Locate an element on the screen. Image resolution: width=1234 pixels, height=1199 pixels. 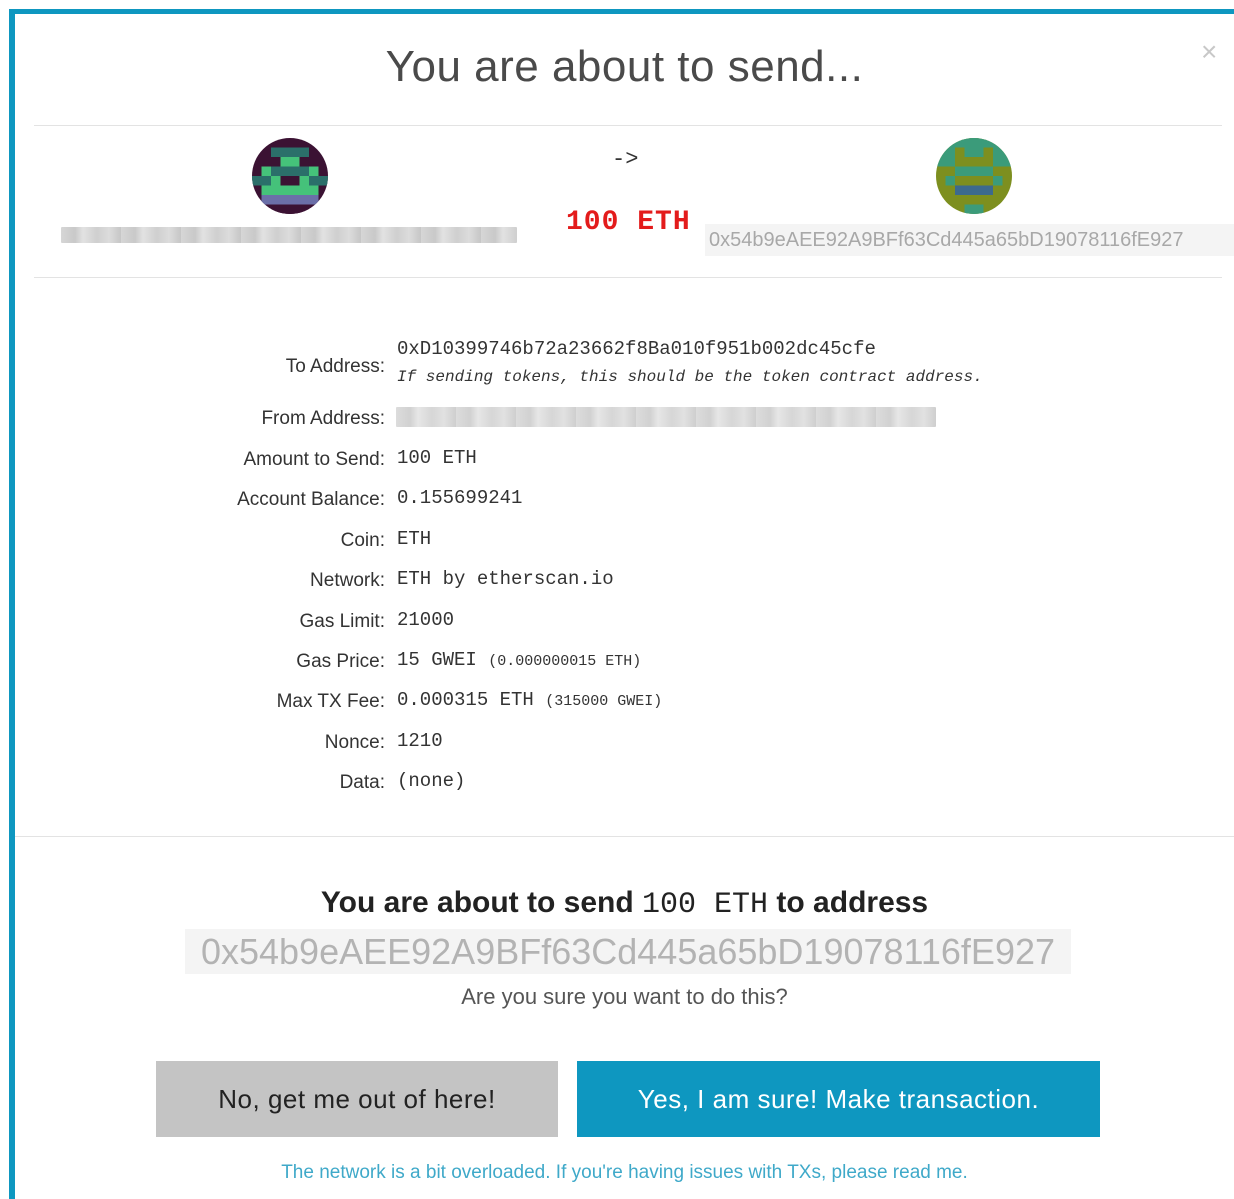
nonce-label: Nonce: is located at coordinates (354, 742).